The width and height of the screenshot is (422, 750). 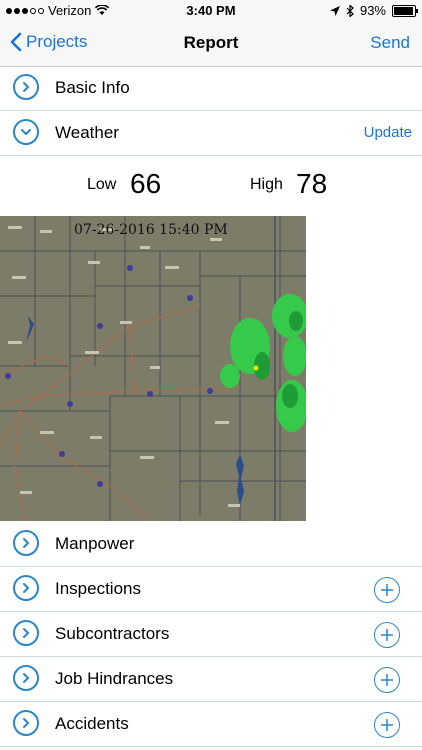 What do you see at coordinates (211, 679) in the screenshot?
I see `section-row-job-hindrances: Job Hindrances` at bounding box center [211, 679].